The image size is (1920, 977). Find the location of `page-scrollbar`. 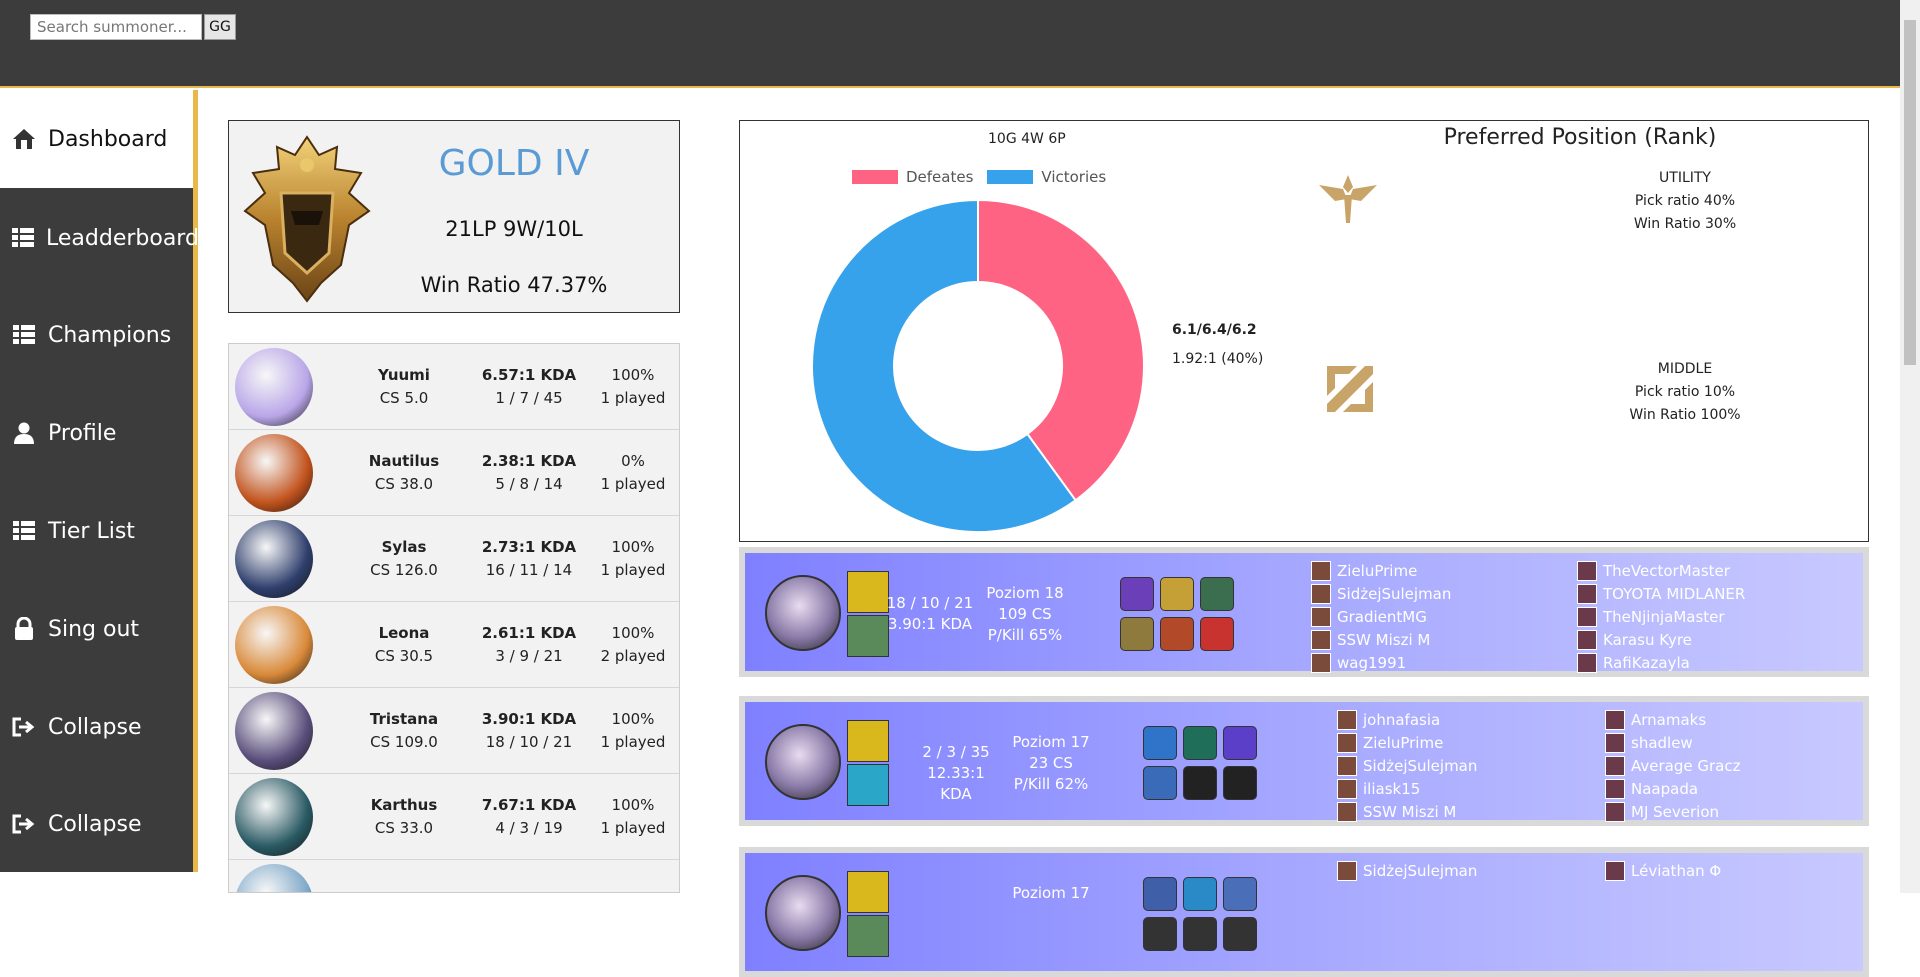

page-scrollbar is located at coordinates (1910, 446).